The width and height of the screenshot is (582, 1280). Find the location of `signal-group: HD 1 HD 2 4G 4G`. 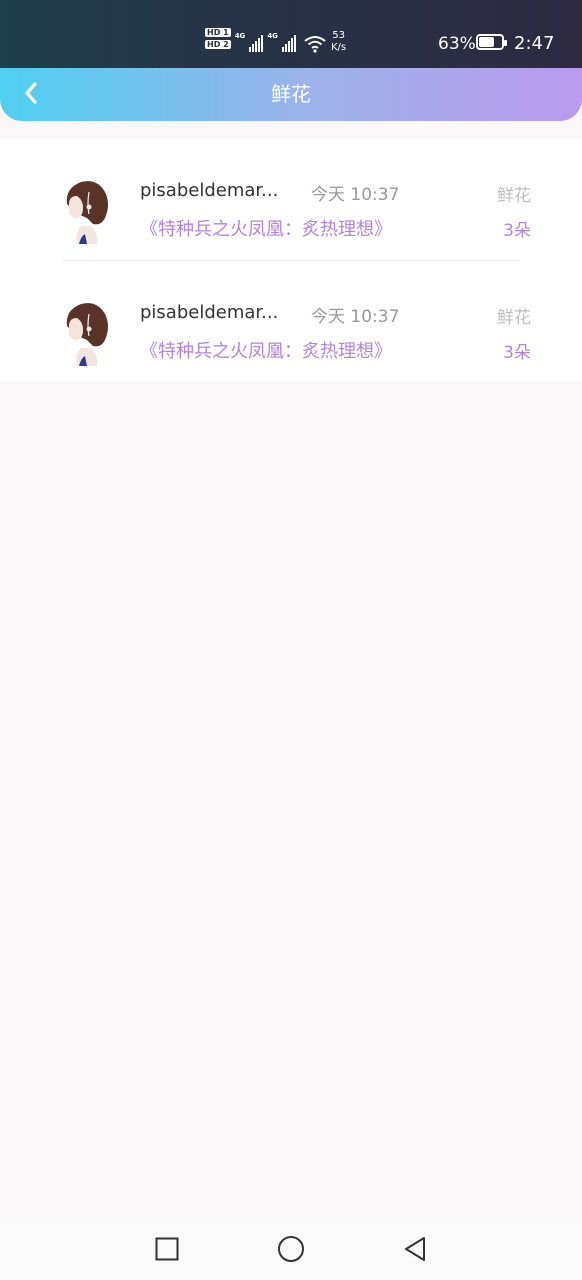

signal-group: HD 1 HD 2 4G 4G is located at coordinates (265, 42).